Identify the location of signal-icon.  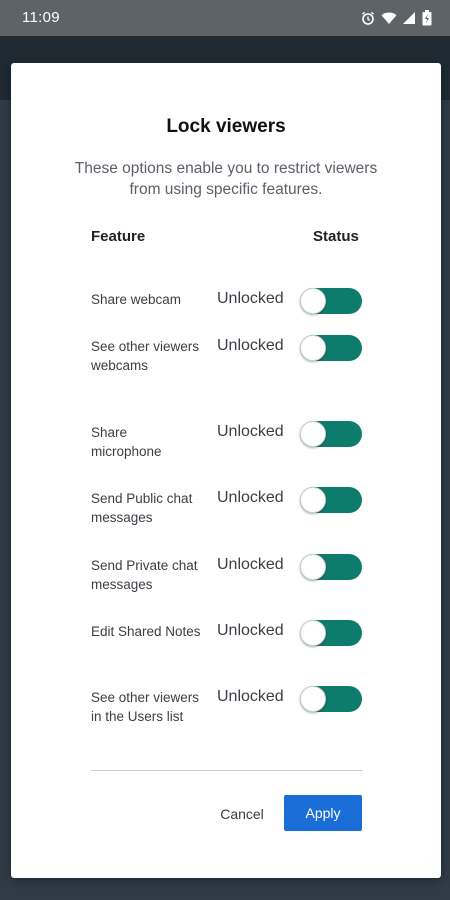
(409, 18).